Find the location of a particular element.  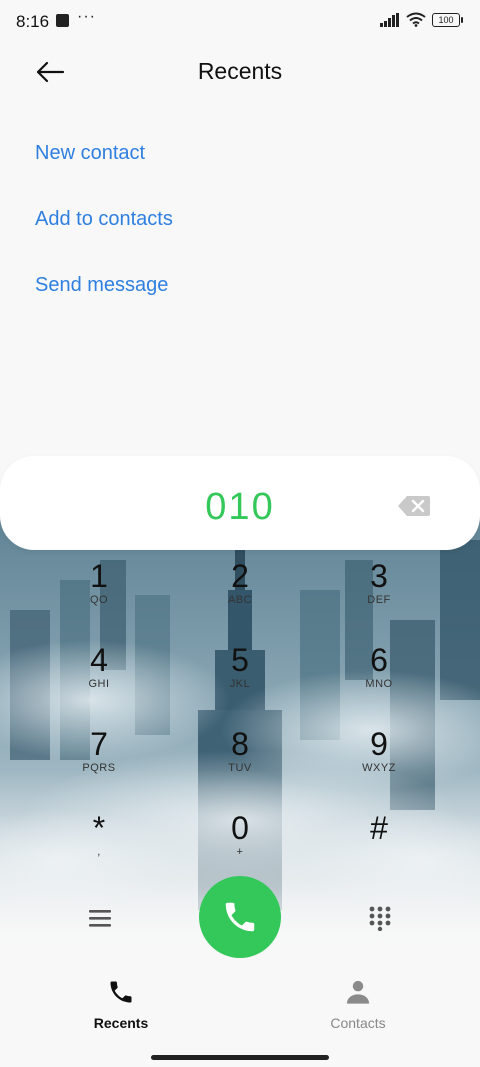

key-digit: * is located at coordinates (99, 828).